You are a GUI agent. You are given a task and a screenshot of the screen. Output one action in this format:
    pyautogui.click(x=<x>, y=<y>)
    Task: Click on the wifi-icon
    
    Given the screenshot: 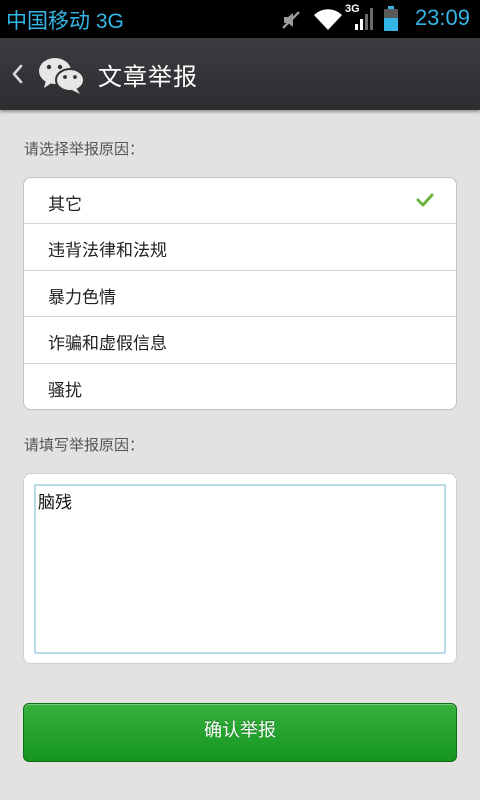 What is the action you would take?
    pyautogui.click(x=328, y=21)
    